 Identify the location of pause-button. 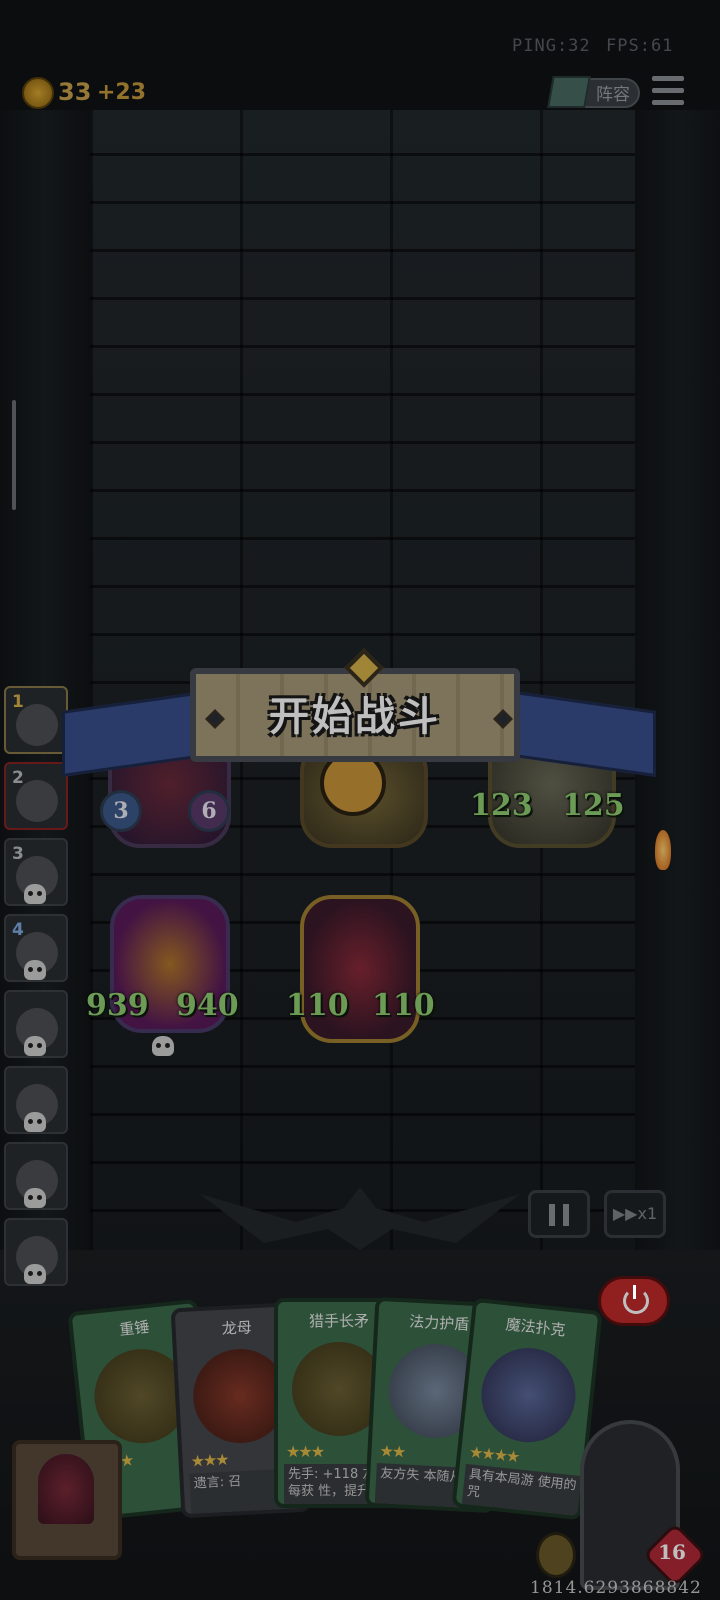
(559, 1214).